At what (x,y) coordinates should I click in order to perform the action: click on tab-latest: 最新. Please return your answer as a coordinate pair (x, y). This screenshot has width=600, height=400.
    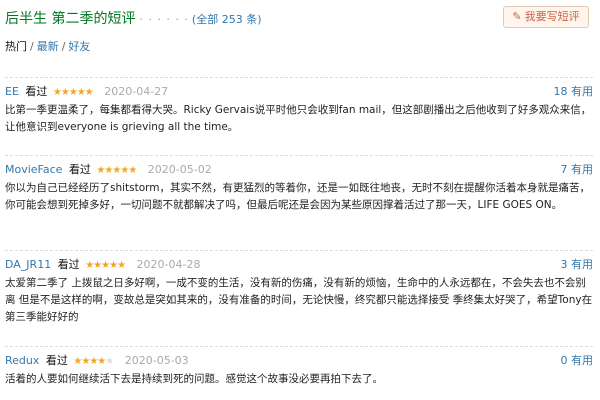
    Looking at the image, I should click on (48, 46).